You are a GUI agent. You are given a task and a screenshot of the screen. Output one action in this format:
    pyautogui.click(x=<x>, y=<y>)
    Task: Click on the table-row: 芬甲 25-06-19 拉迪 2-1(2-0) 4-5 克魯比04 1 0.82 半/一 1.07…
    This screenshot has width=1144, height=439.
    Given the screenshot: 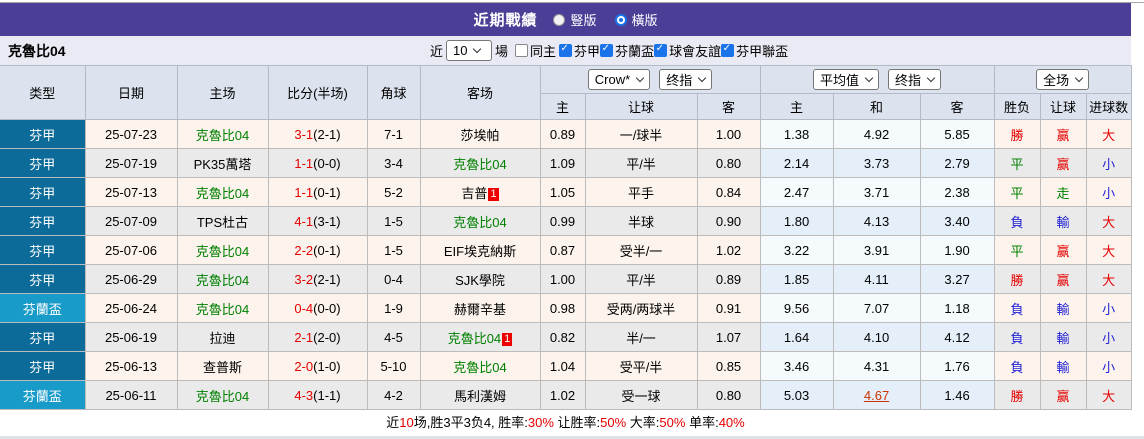 What is the action you would take?
    pyautogui.click(x=566, y=337)
    